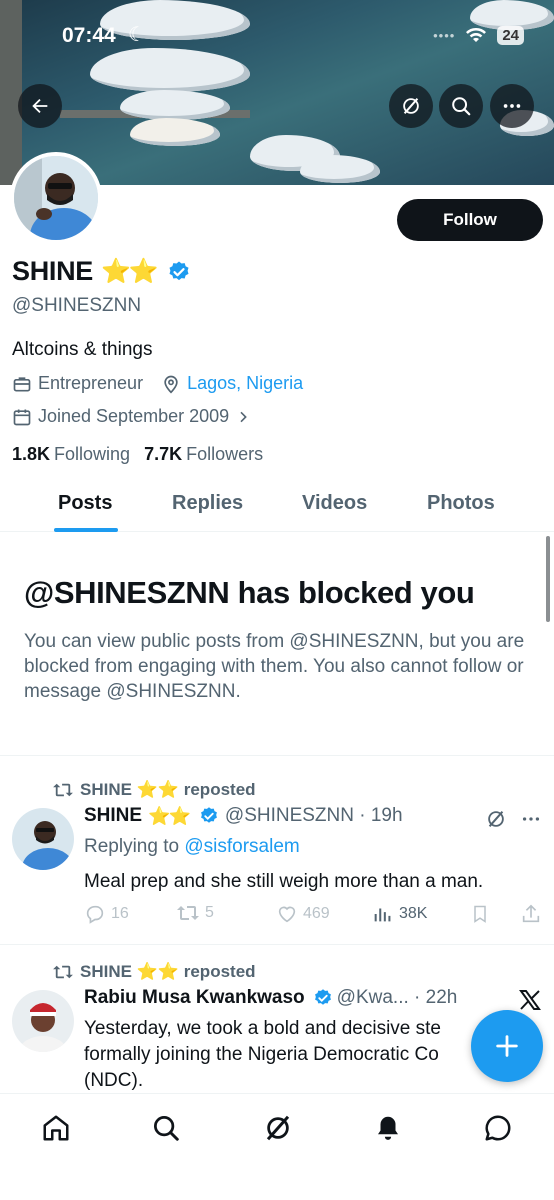 This screenshot has height=1200, width=554. Describe the element at coordinates (22, 383) in the screenshot. I see `briefcase-icon` at that location.